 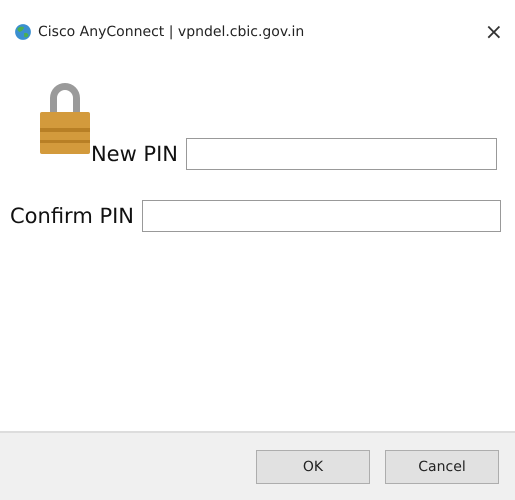 I want to click on window-title: Cisco AnyConnect | vpndel.cbic.gov.in, so click(x=172, y=32).